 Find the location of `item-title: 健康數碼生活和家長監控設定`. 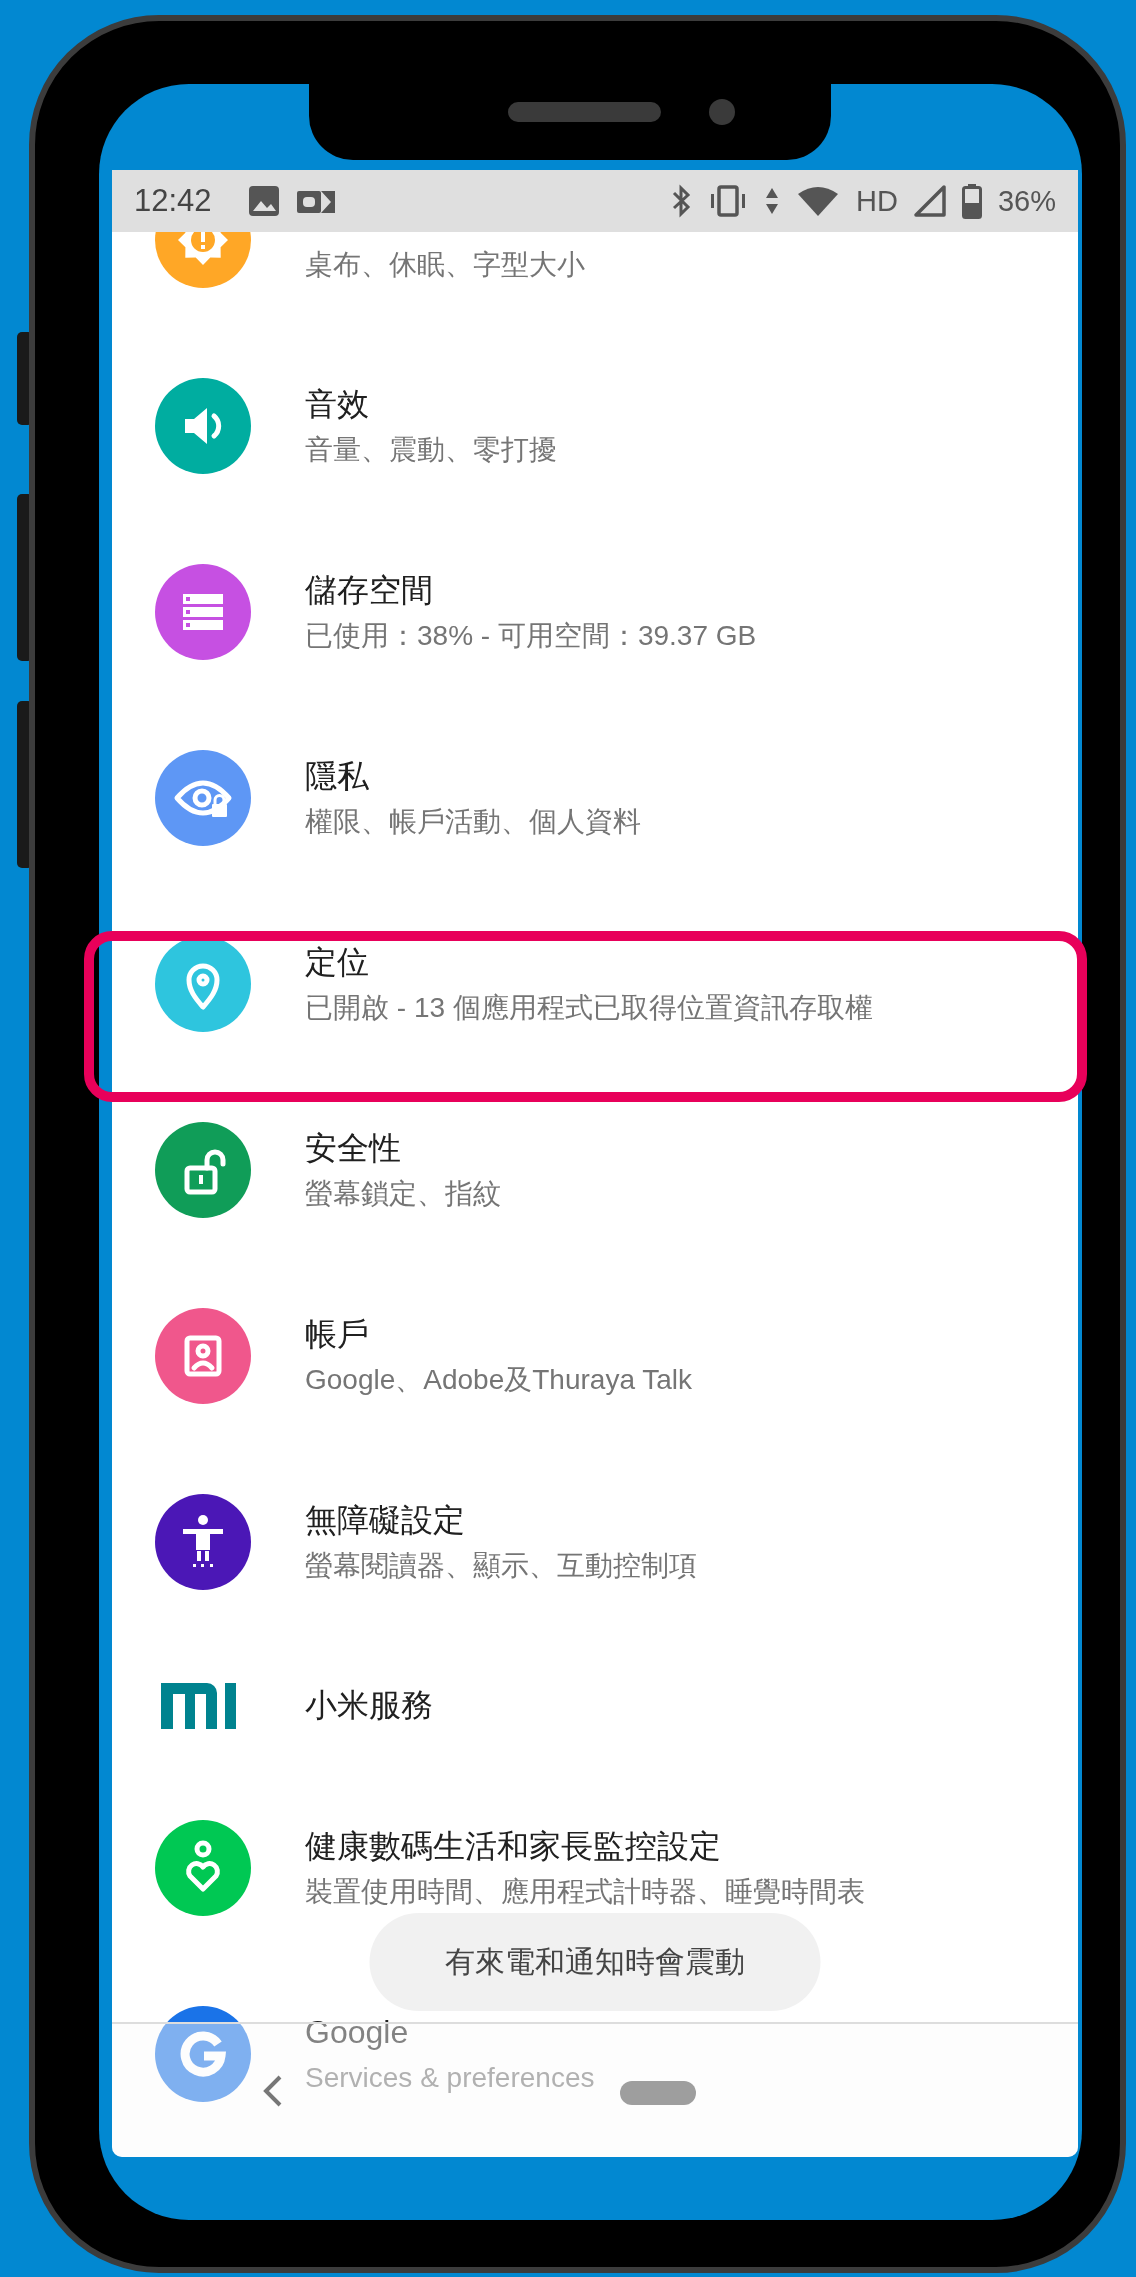

item-title: 健康數碼生活和家長監控設定 is located at coordinates (513, 1846).